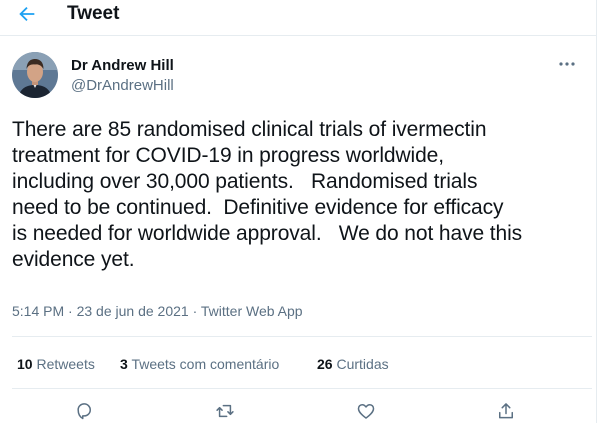 This screenshot has height=423, width=603. I want to click on back-button, so click(27, 14).